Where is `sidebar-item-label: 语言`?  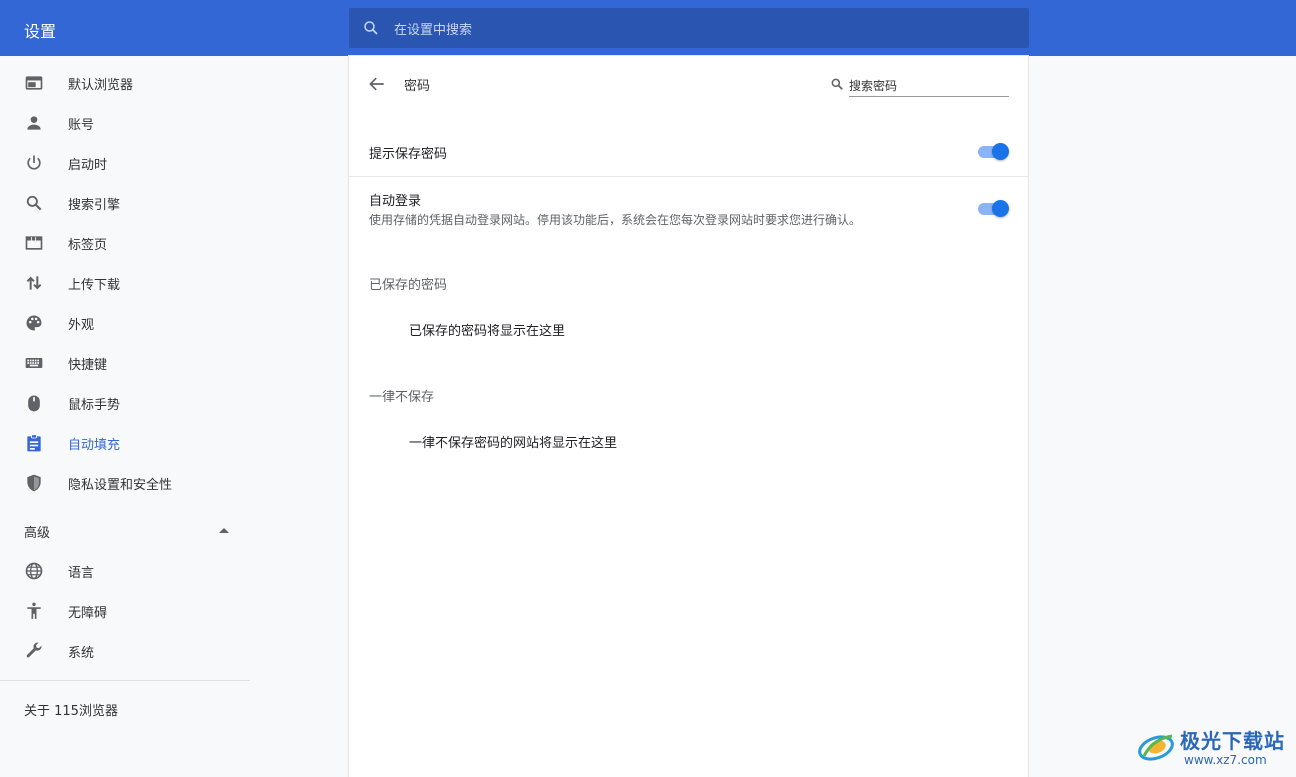
sidebar-item-label: 语言 is located at coordinates (81, 573).